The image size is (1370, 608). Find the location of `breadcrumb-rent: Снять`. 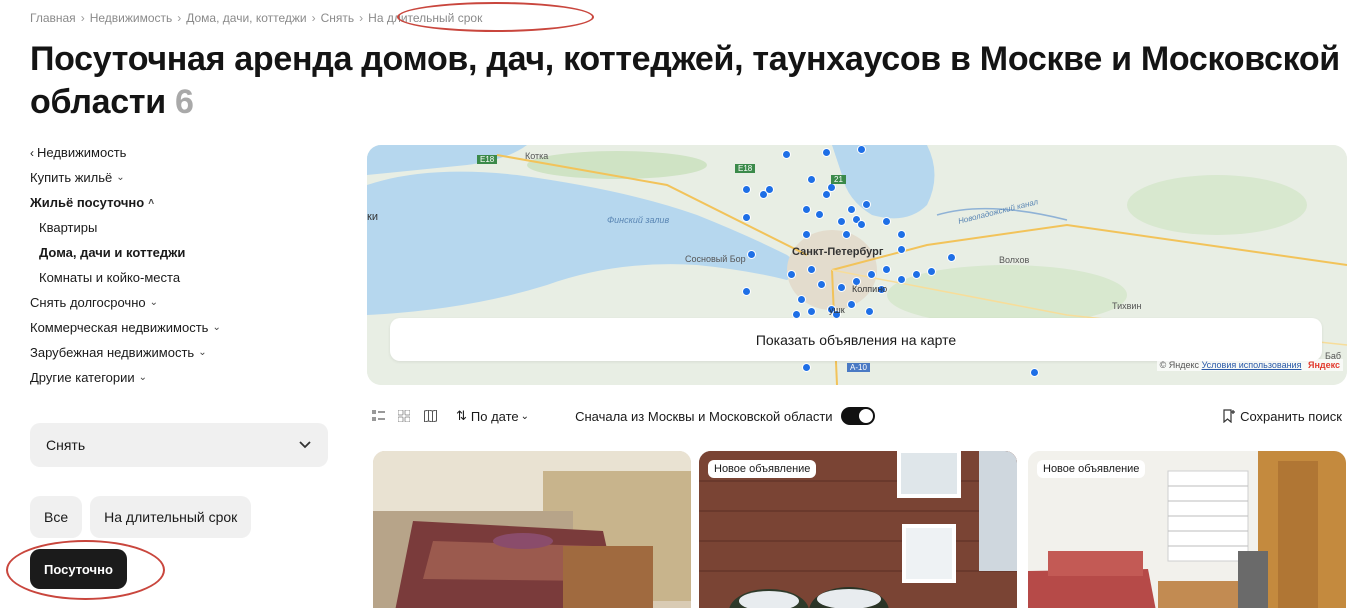

breadcrumb-rent: Снять is located at coordinates (338, 18).